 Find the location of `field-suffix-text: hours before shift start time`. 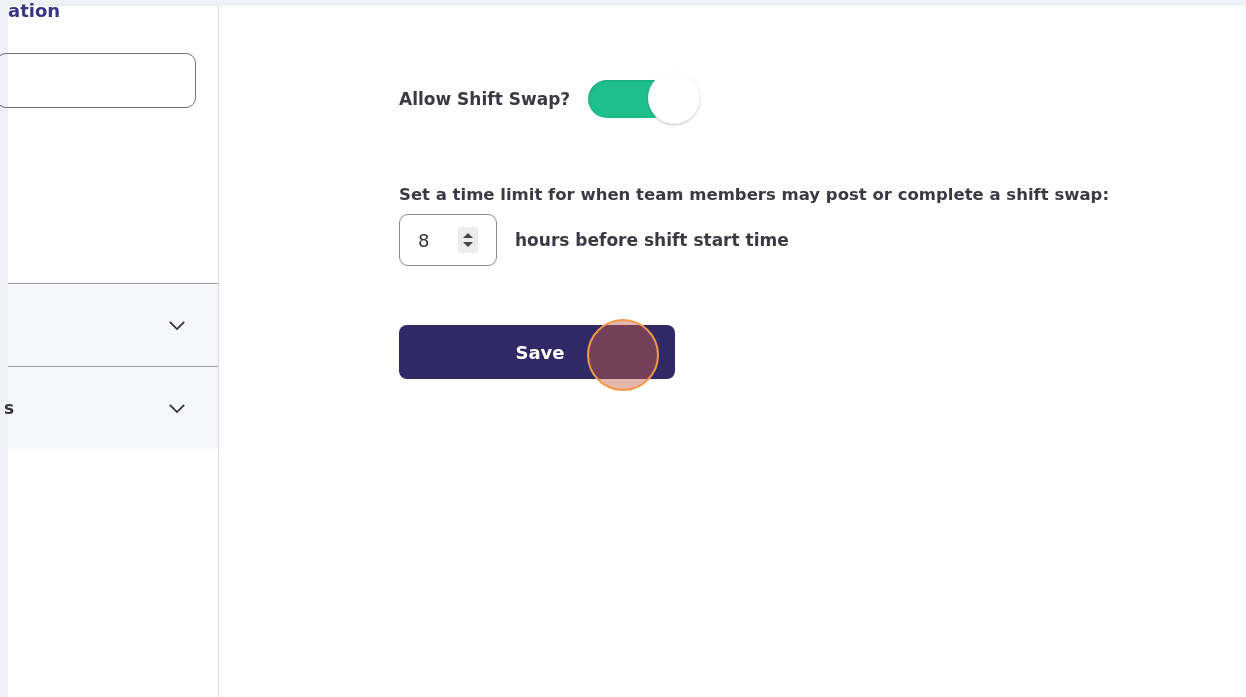

field-suffix-text: hours before shift start time is located at coordinates (652, 240).